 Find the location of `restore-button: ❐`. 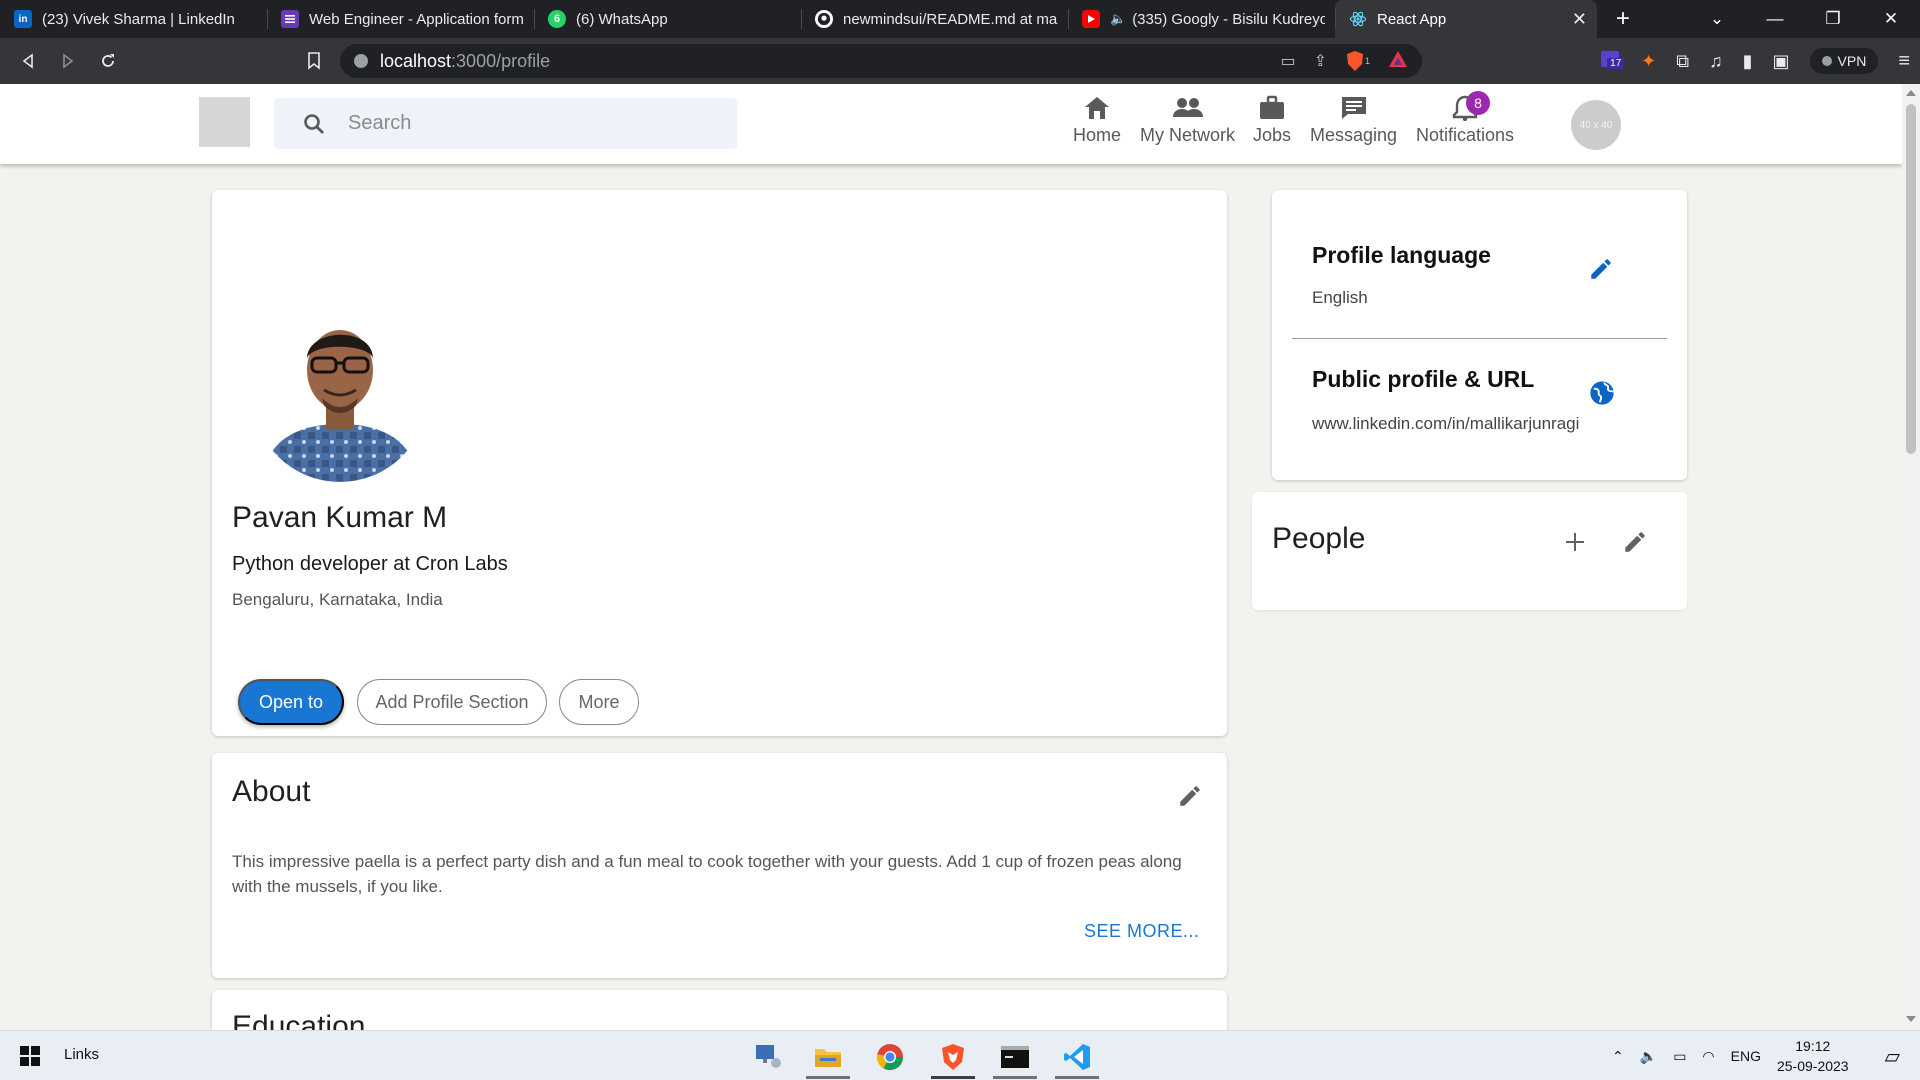

restore-button: ❐ is located at coordinates (1833, 19).